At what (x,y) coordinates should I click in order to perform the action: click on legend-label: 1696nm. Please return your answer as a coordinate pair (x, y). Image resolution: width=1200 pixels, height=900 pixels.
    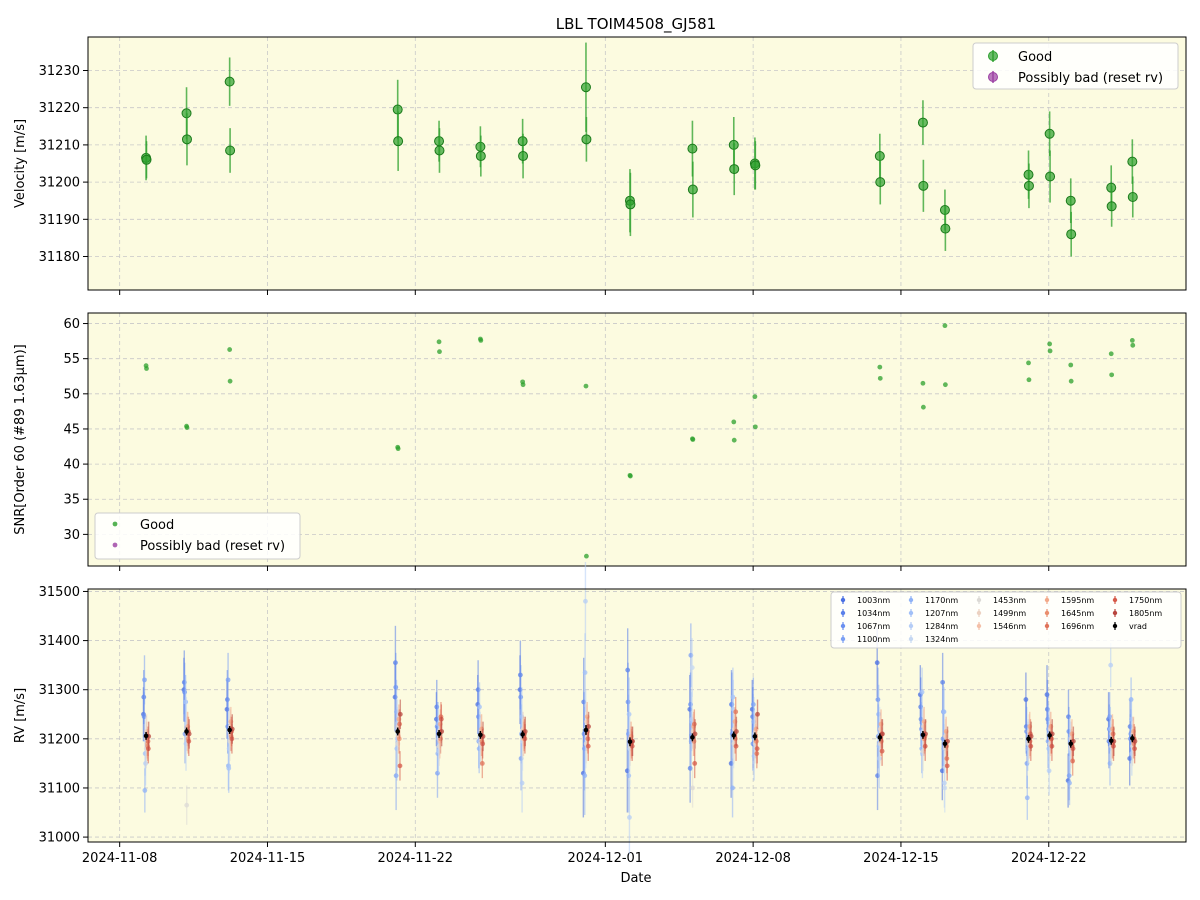
    Looking at the image, I should click on (1077, 626).